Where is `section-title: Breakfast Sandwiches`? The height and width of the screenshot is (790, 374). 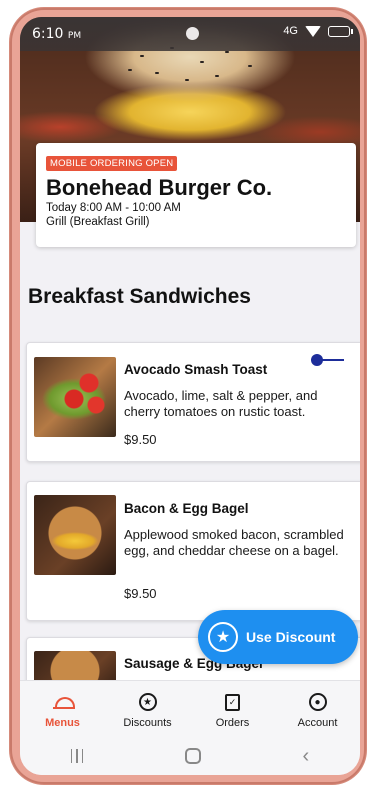
section-title: Breakfast Sandwiches is located at coordinates (139, 296).